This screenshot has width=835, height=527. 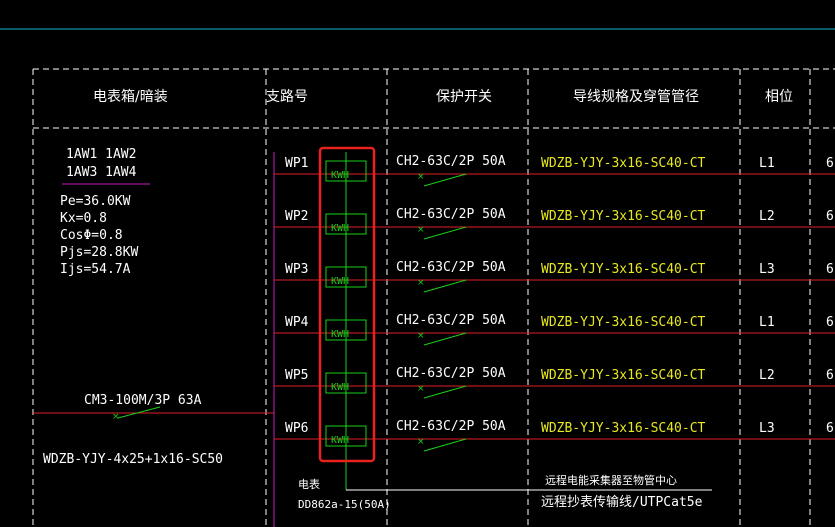 I want to click on header-box: 电表箱/暗装, so click(x=130, y=97).